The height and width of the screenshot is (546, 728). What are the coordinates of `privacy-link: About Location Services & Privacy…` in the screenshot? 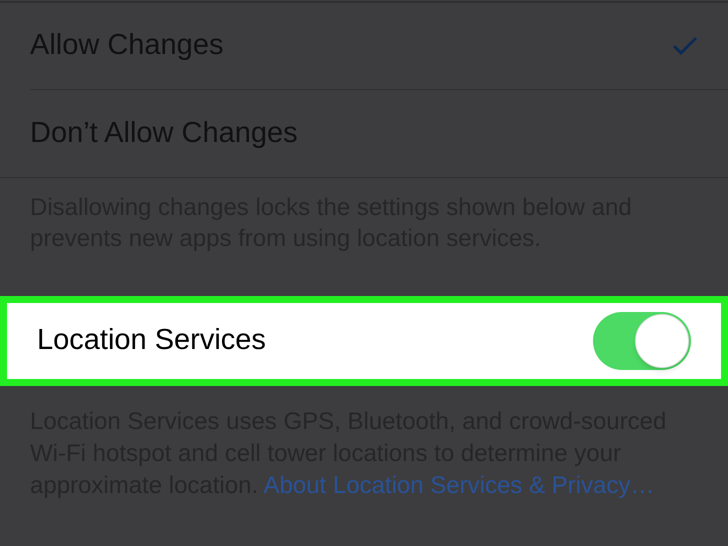 It's located at (458, 485).